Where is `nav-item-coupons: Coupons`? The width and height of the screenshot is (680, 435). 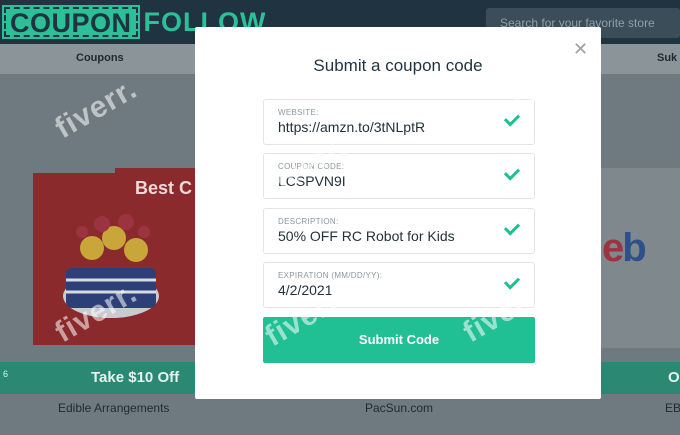 nav-item-coupons: Coupons is located at coordinates (100, 58).